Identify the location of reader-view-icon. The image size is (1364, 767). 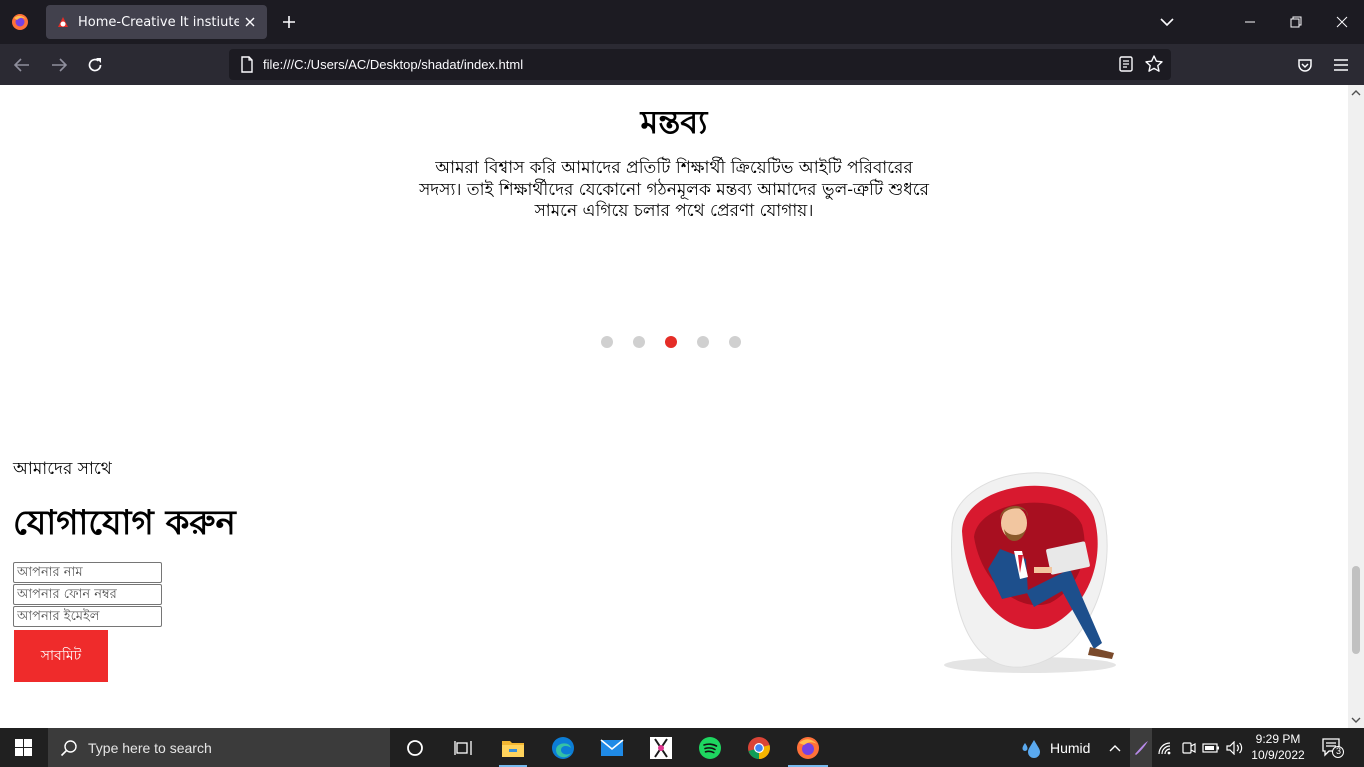
(1126, 64).